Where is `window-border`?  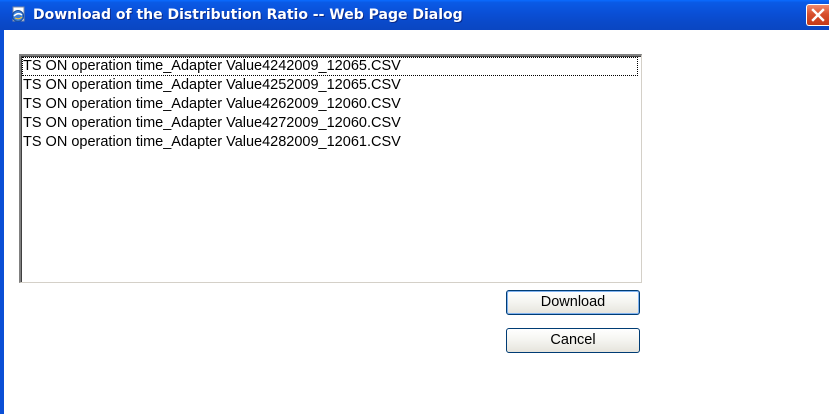 window-border is located at coordinates (2, 222).